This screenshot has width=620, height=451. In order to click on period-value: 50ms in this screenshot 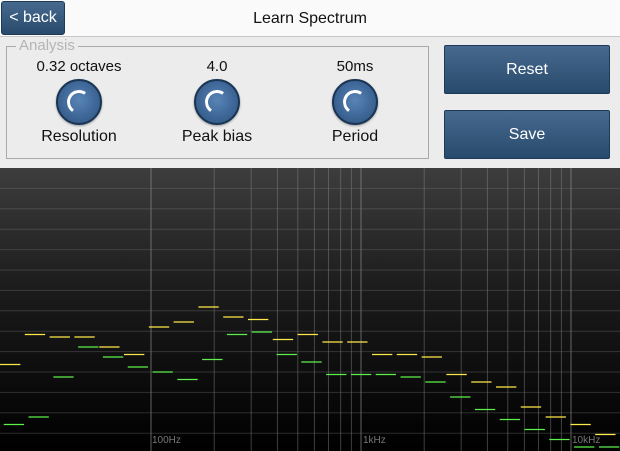, I will do `click(355, 66)`.